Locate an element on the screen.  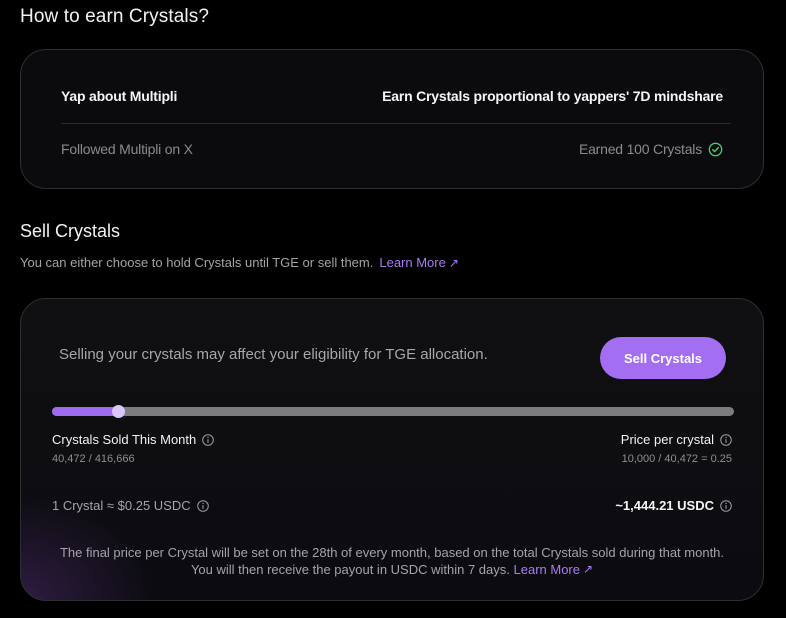
price-per-crystal-value: 10,000 / 40,472 = 0.25 is located at coordinates (676, 459).